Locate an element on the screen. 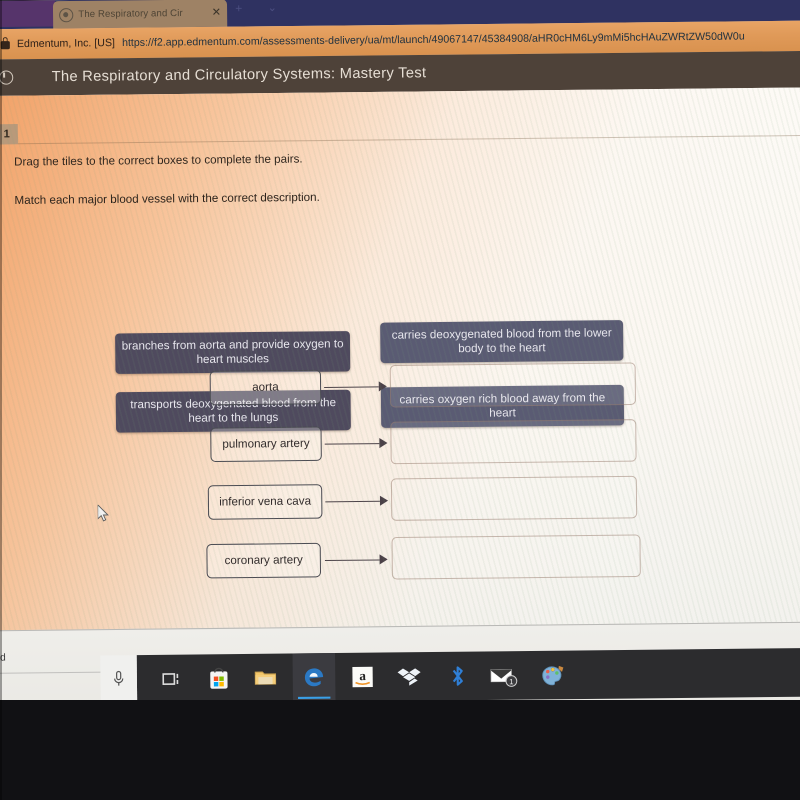  svg-text: a is located at coordinates (362, 675).